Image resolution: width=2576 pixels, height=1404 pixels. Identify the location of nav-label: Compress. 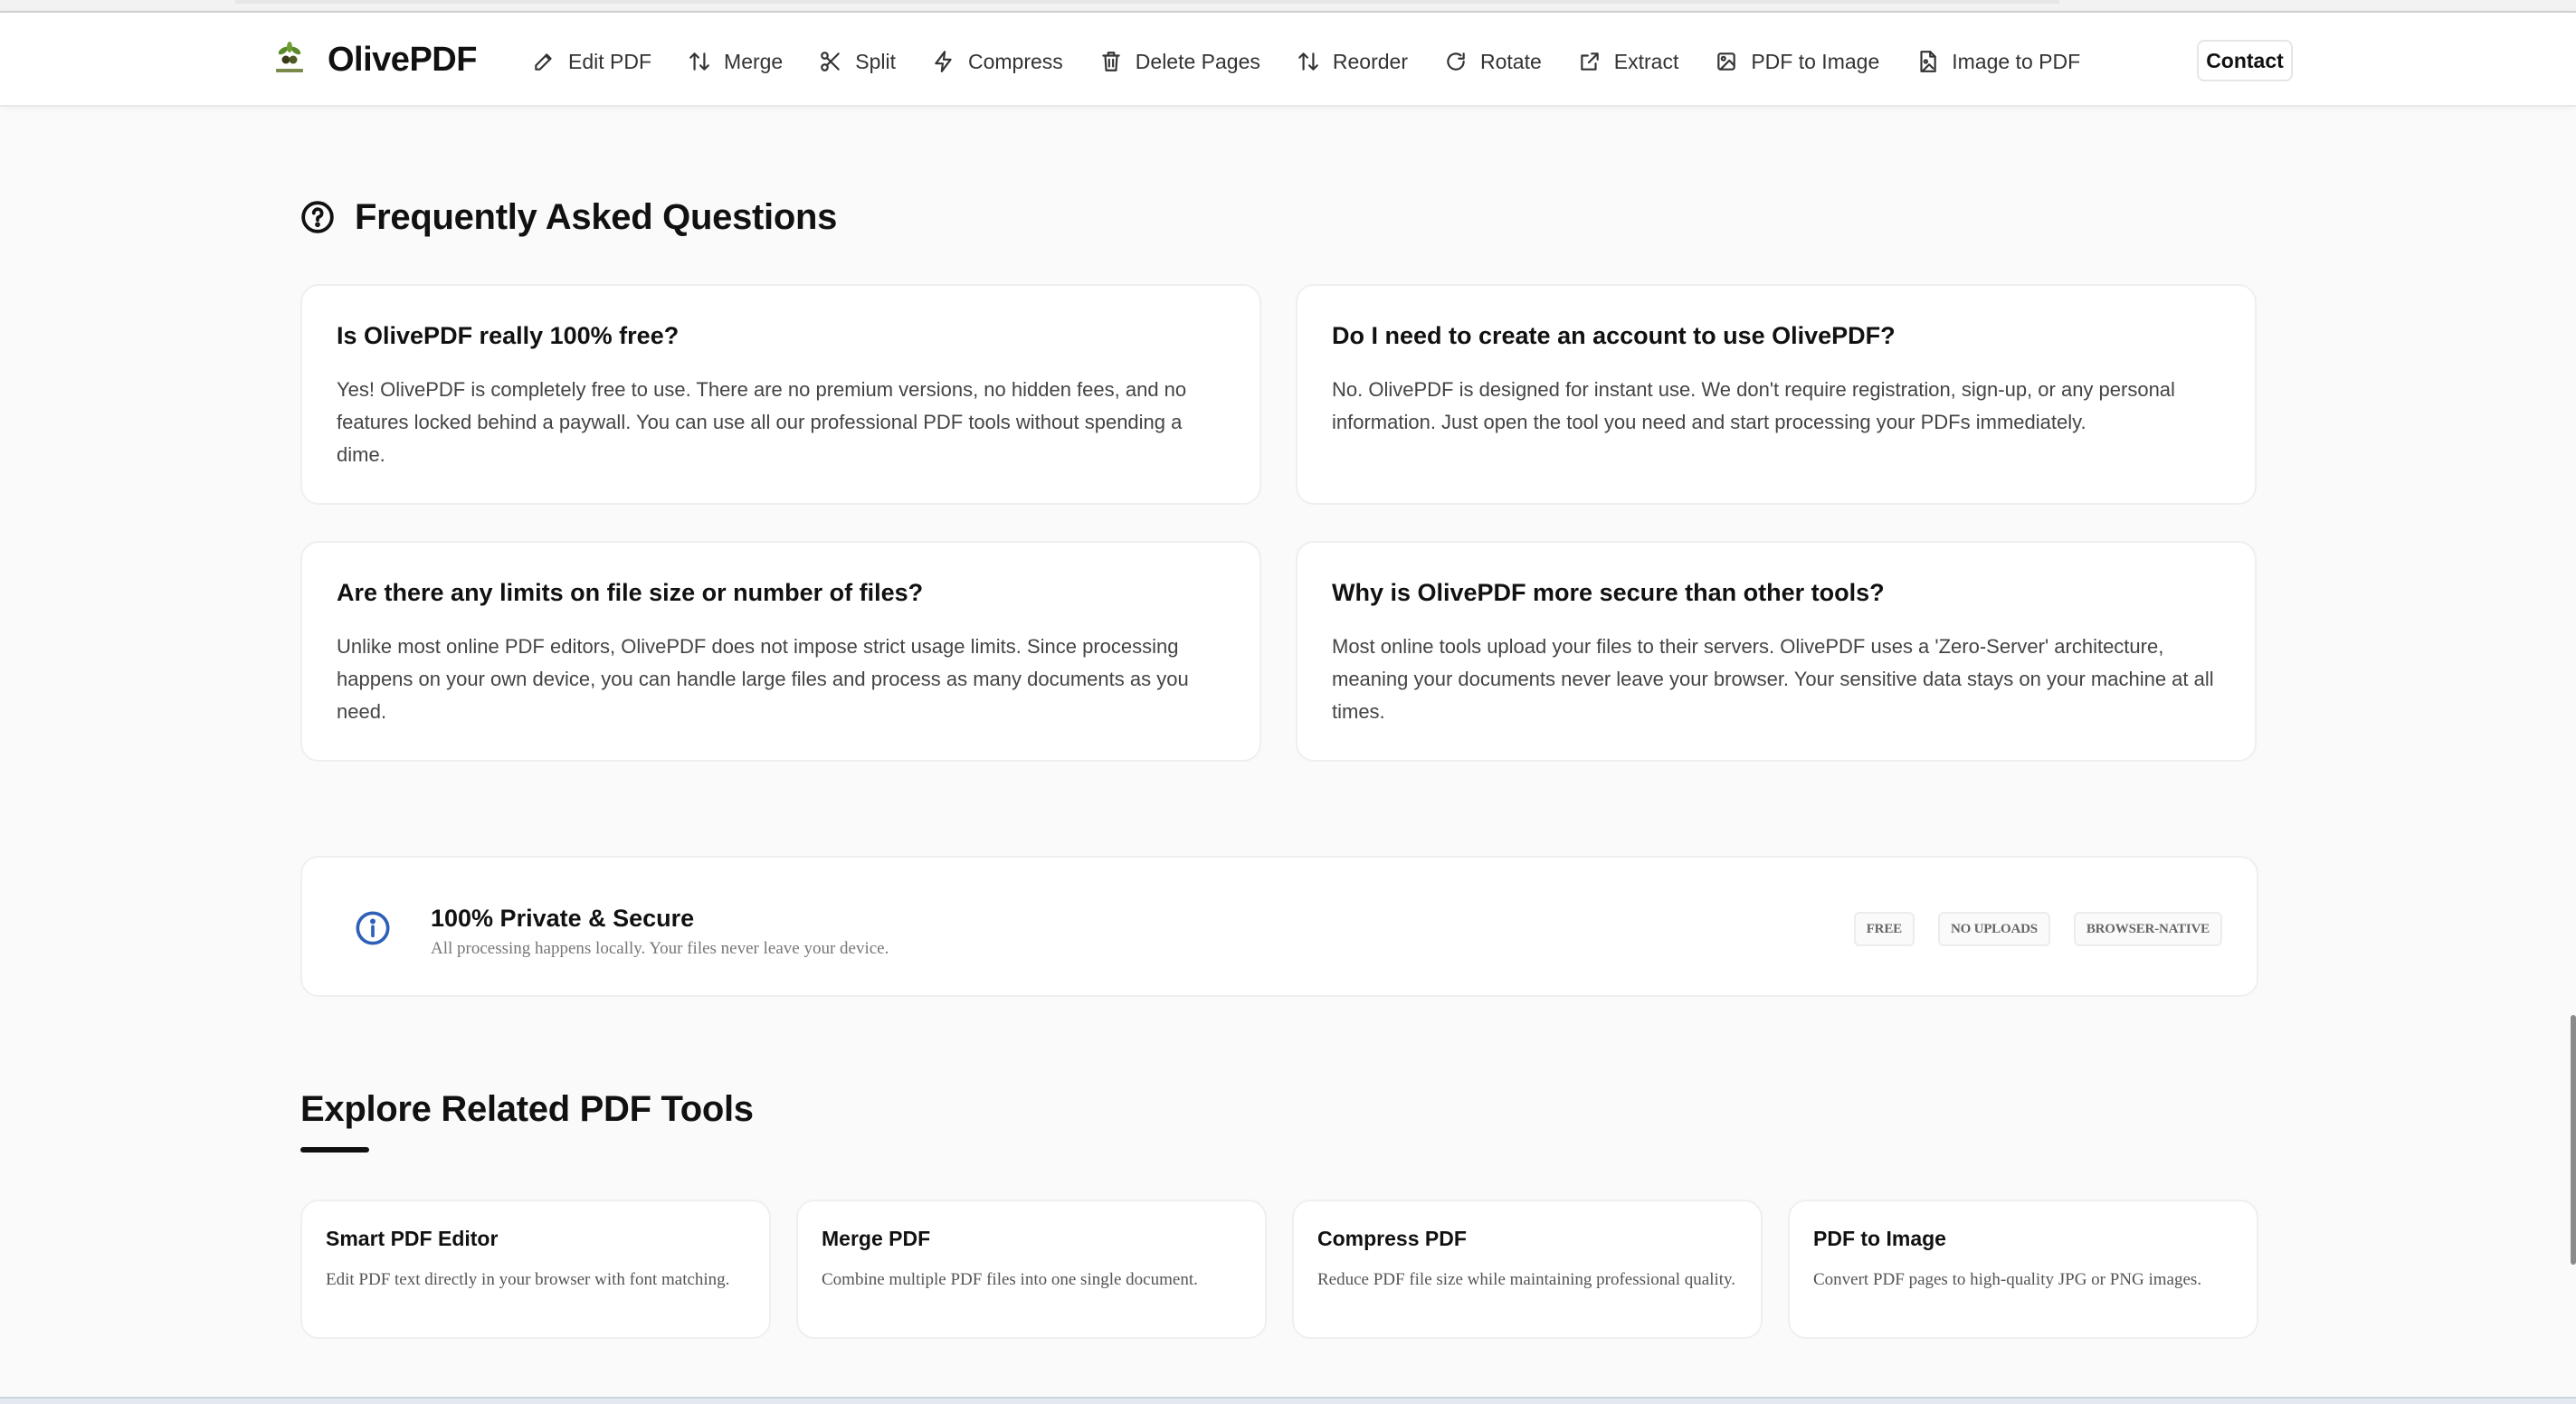
(1015, 61).